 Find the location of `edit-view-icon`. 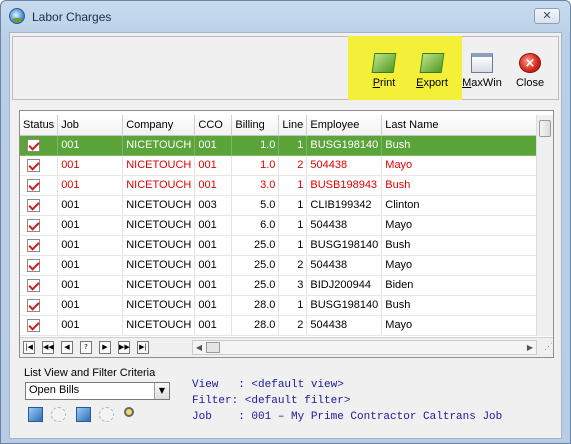

edit-view-icon is located at coordinates (35, 414).